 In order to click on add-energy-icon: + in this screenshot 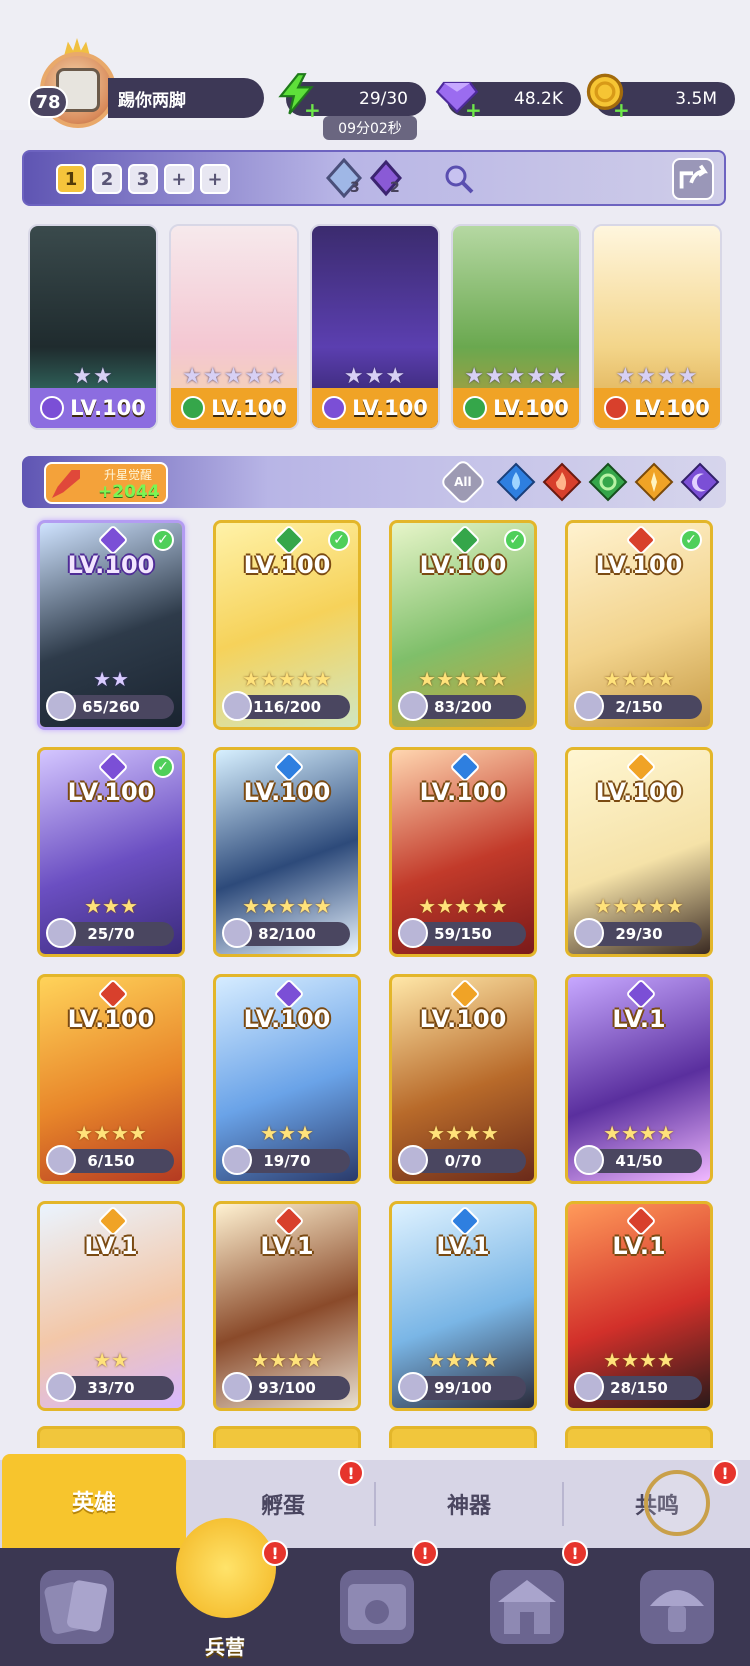, I will do `click(312, 110)`.